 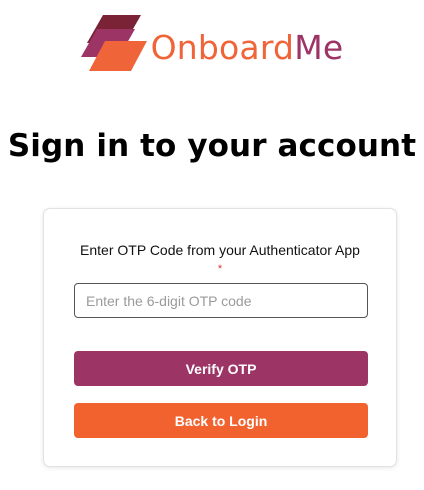 I want to click on onboardme-logo: OnboardMe, so click(x=212, y=46).